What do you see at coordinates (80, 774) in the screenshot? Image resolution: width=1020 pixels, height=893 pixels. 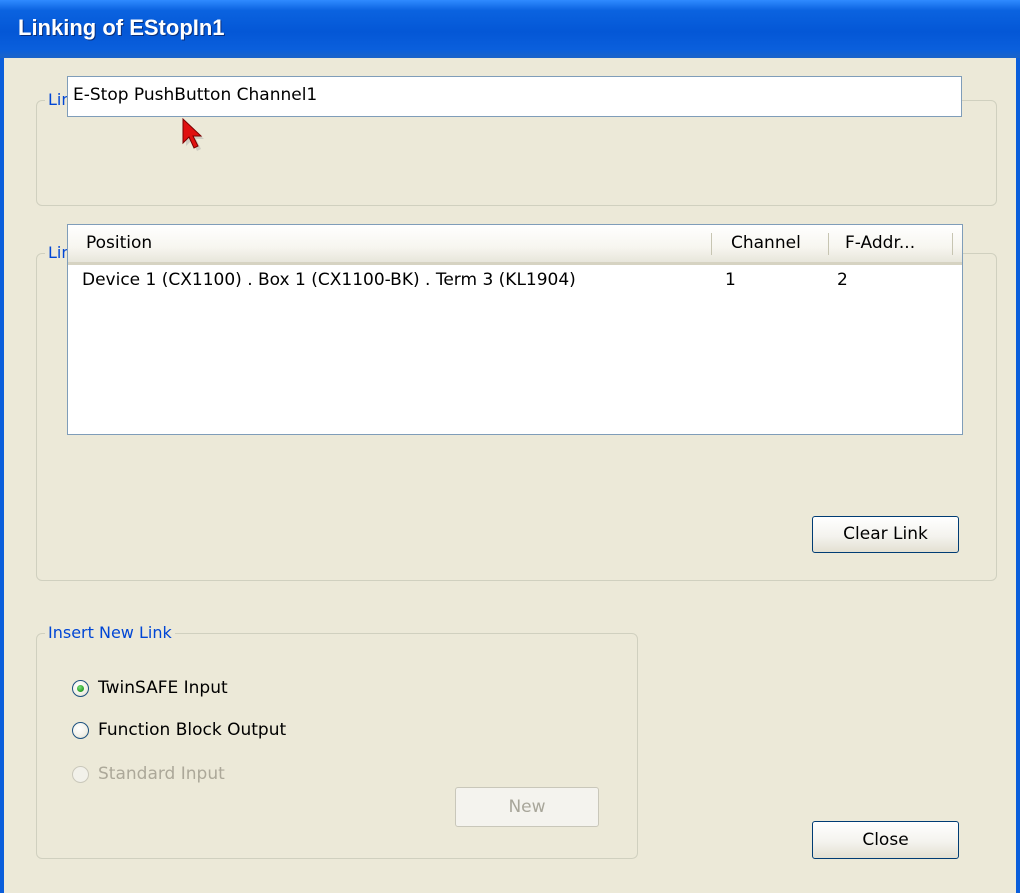 I see `radio-disabled-icon` at bounding box center [80, 774].